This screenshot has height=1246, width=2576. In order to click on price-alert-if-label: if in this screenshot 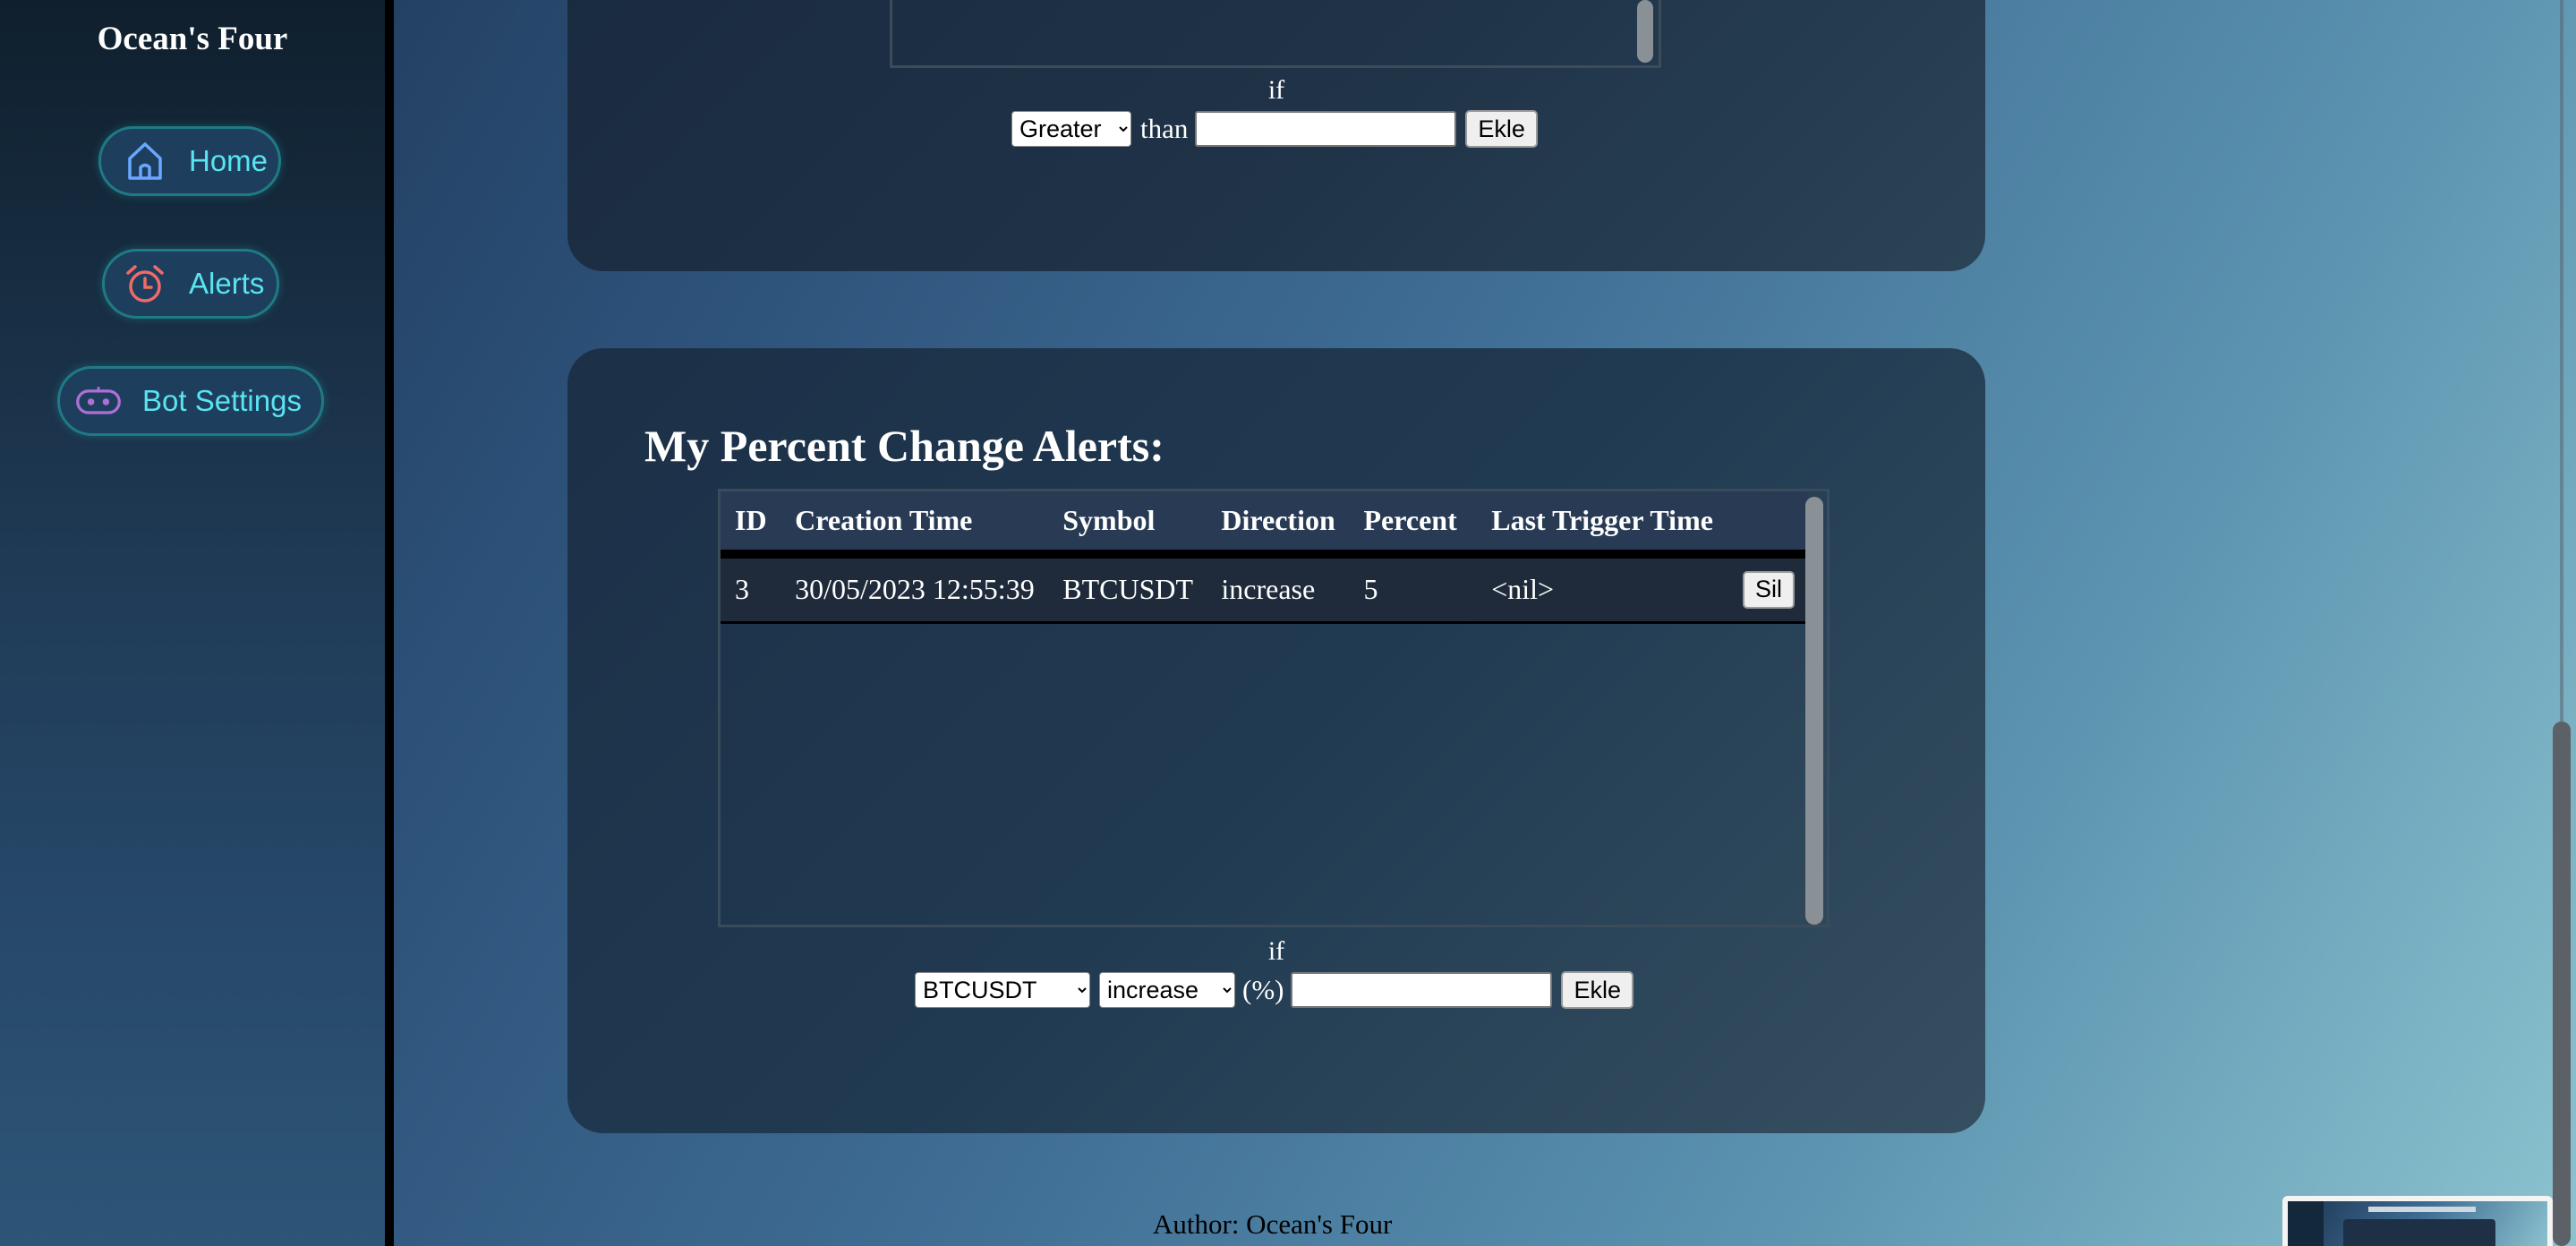, I will do `click(1276, 90)`.